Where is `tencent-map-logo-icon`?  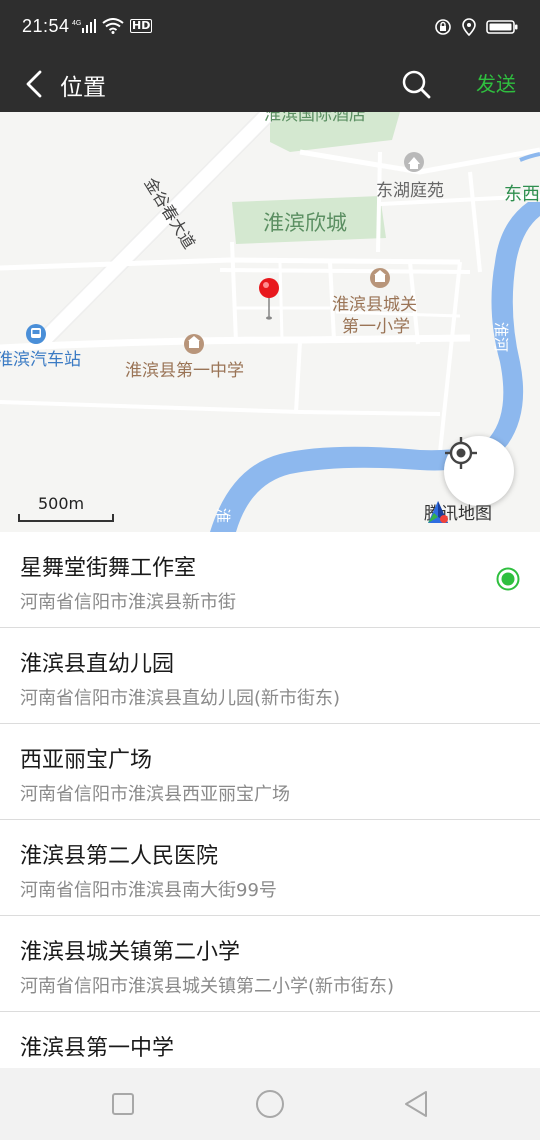
tencent-map-logo-icon is located at coordinates (438, 512).